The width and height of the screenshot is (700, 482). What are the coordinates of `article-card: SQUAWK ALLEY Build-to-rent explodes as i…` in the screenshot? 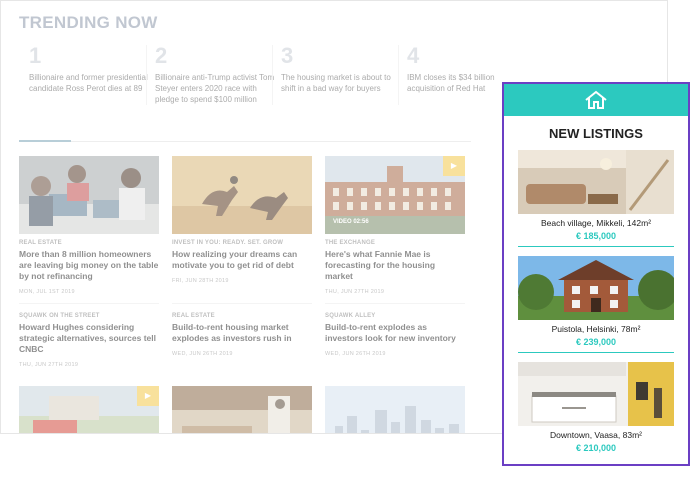 It's located at (395, 332).